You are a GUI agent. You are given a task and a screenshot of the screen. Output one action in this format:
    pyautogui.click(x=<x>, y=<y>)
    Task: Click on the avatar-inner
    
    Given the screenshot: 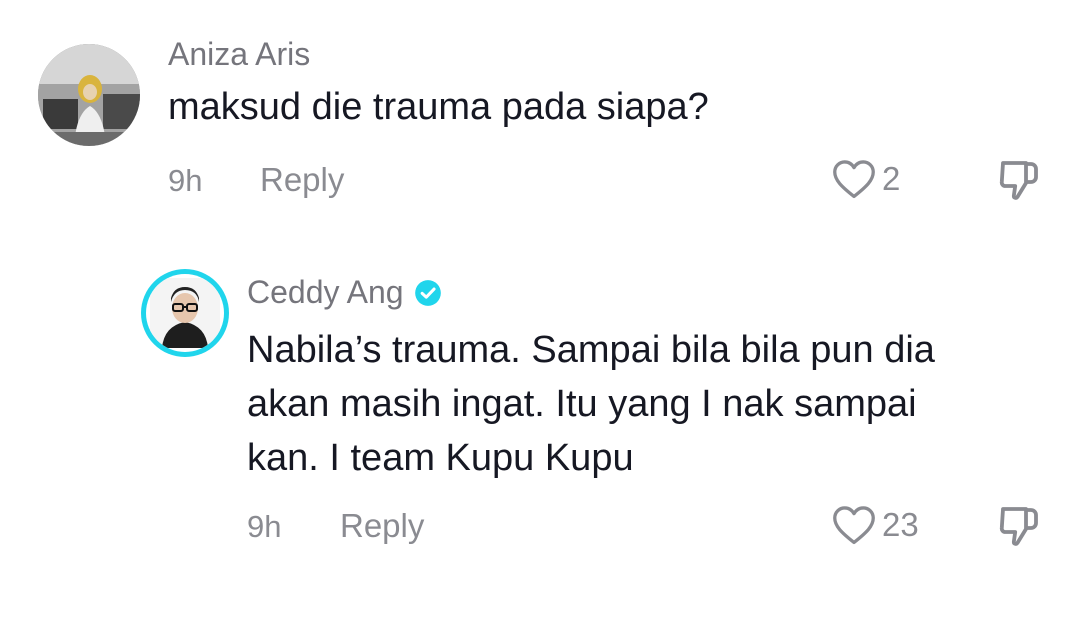 What is the action you would take?
    pyautogui.click(x=185, y=313)
    